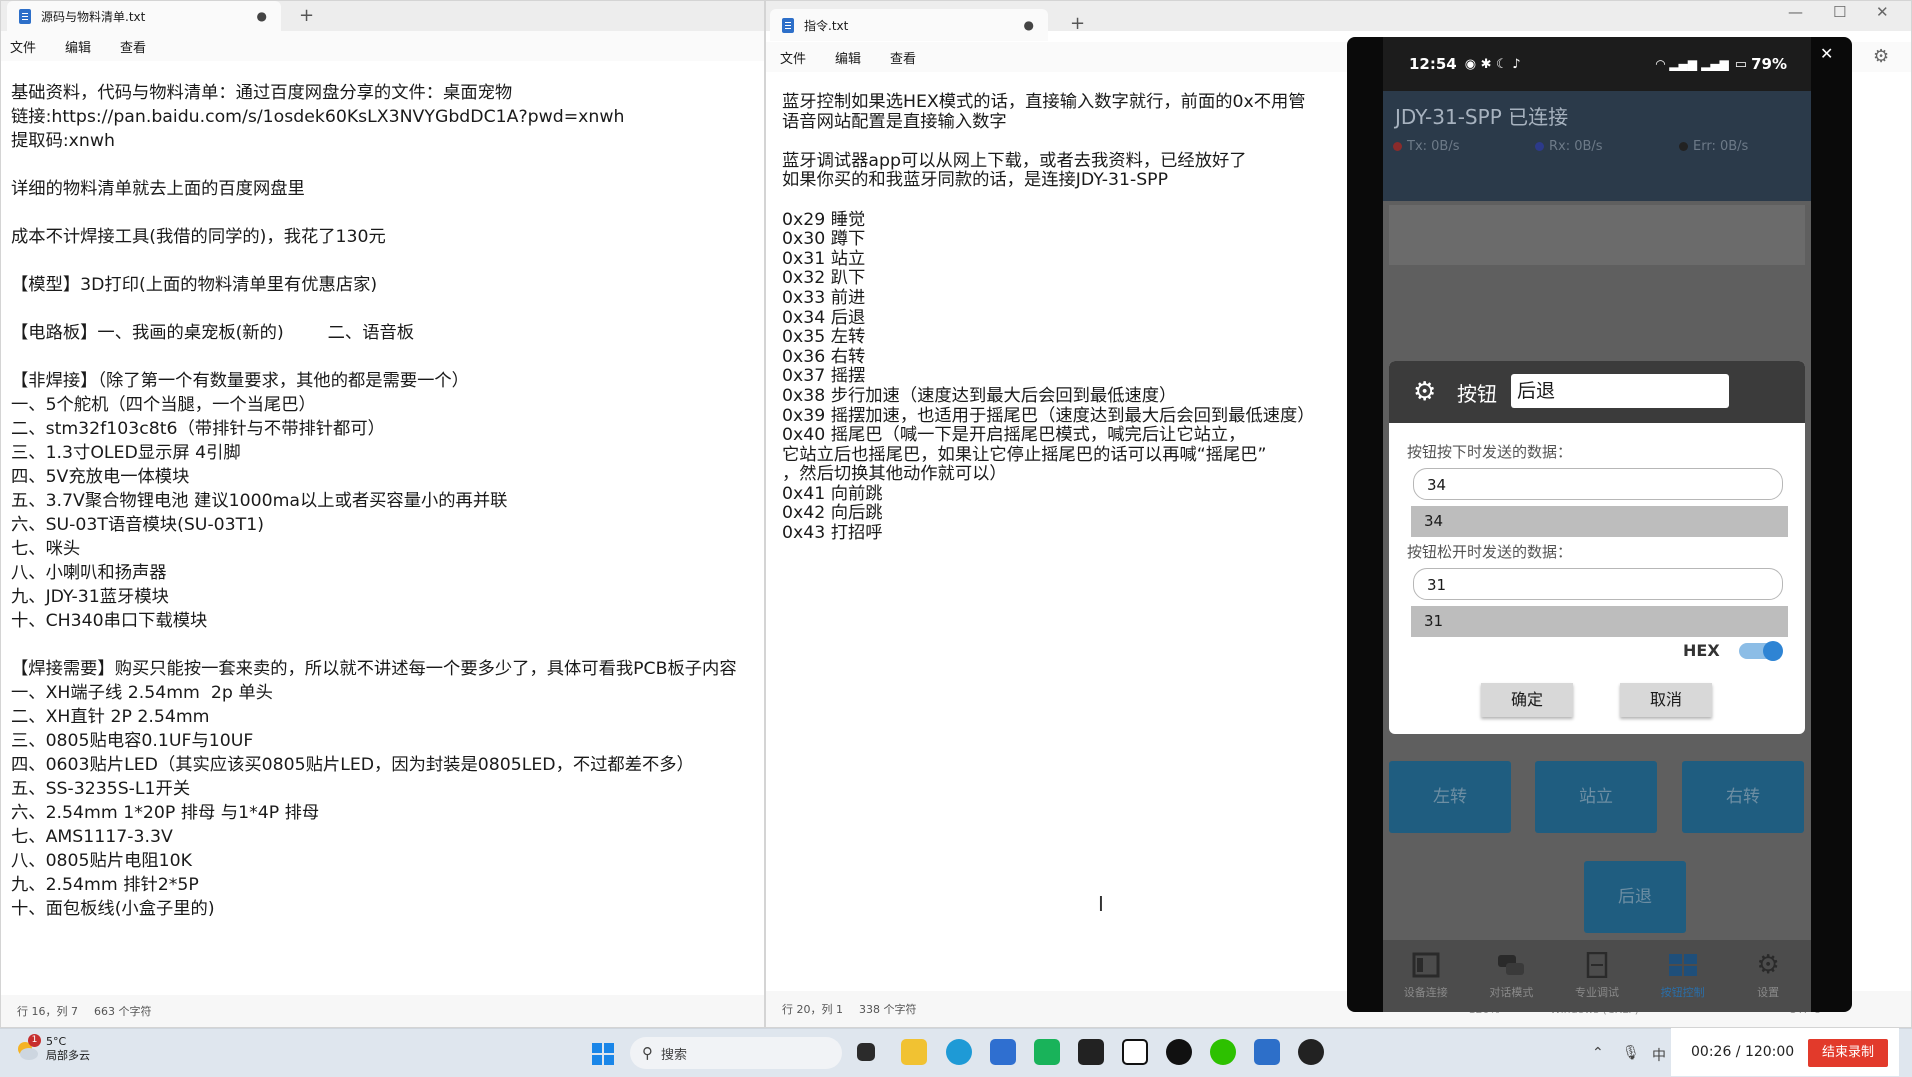 Image resolution: width=1912 pixels, height=1077 pixels. Describe the element at coordinates (1881, 56) in the screenshot. I see `mirror-settings-icon: ⚙` at that location.